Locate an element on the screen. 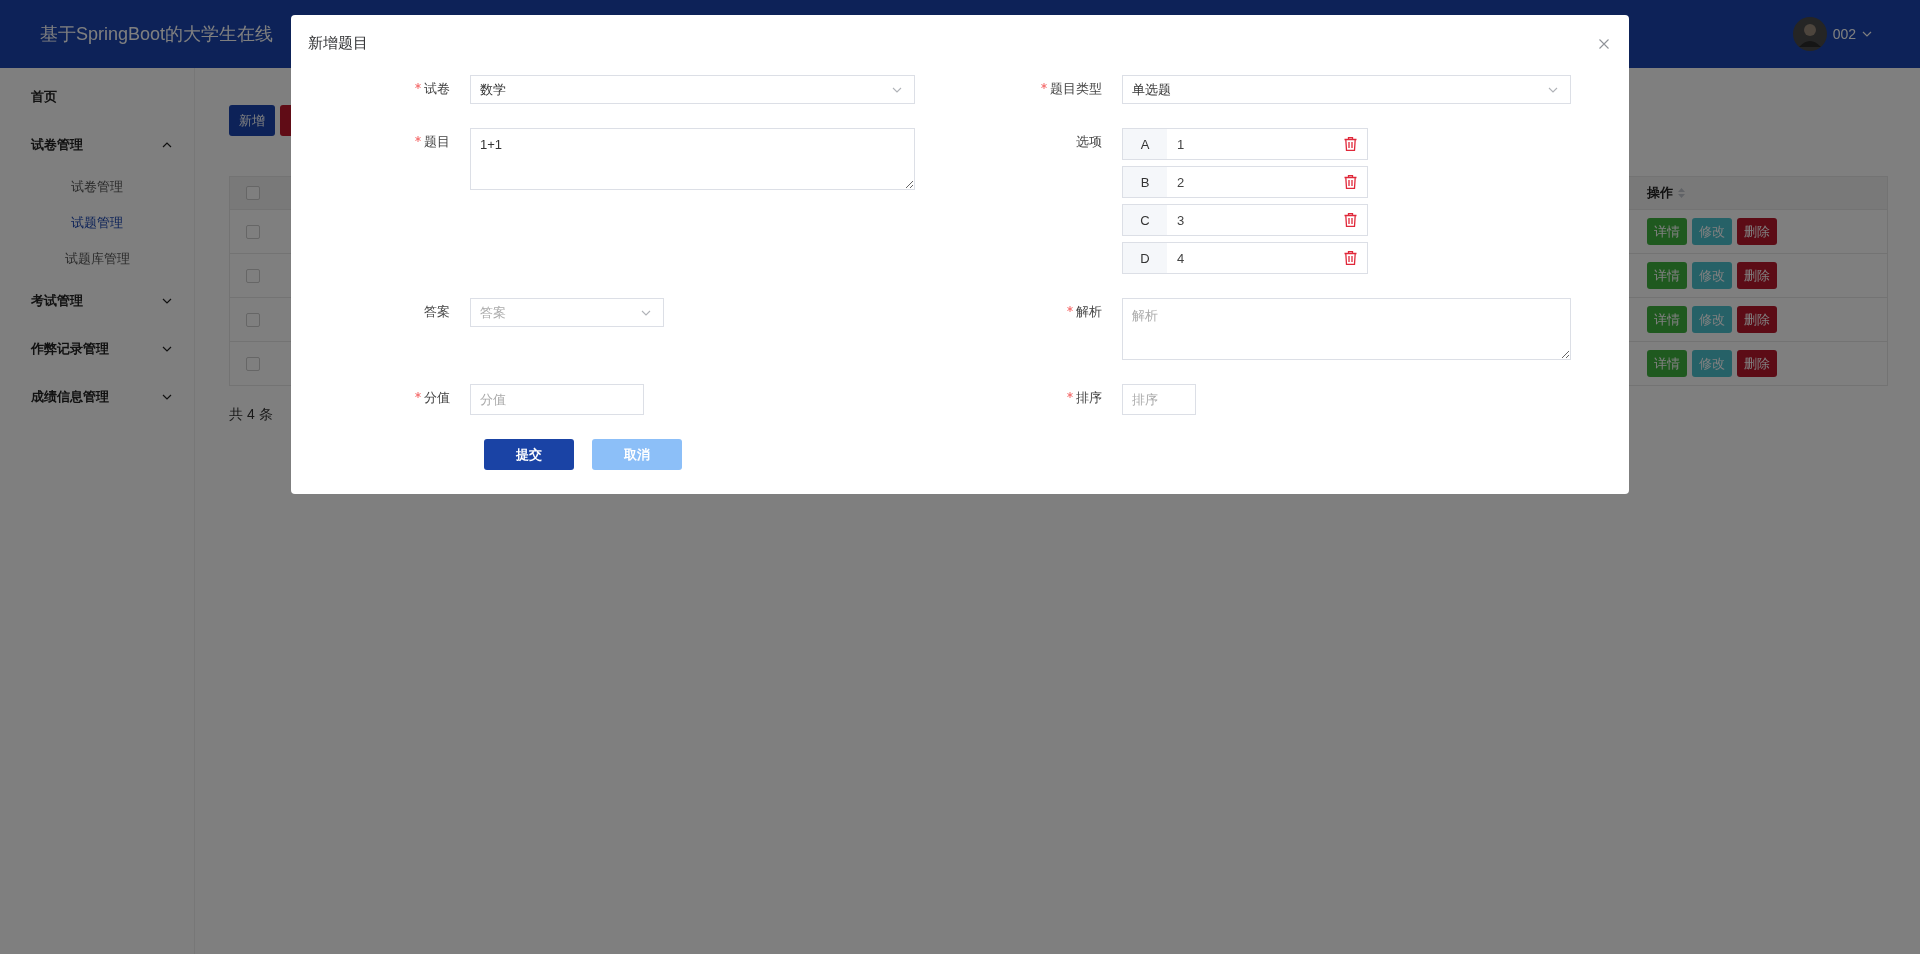 The height and width of the screenshot is (954, 1920). option-field: B 2 is located at coordinates (1245, 182).